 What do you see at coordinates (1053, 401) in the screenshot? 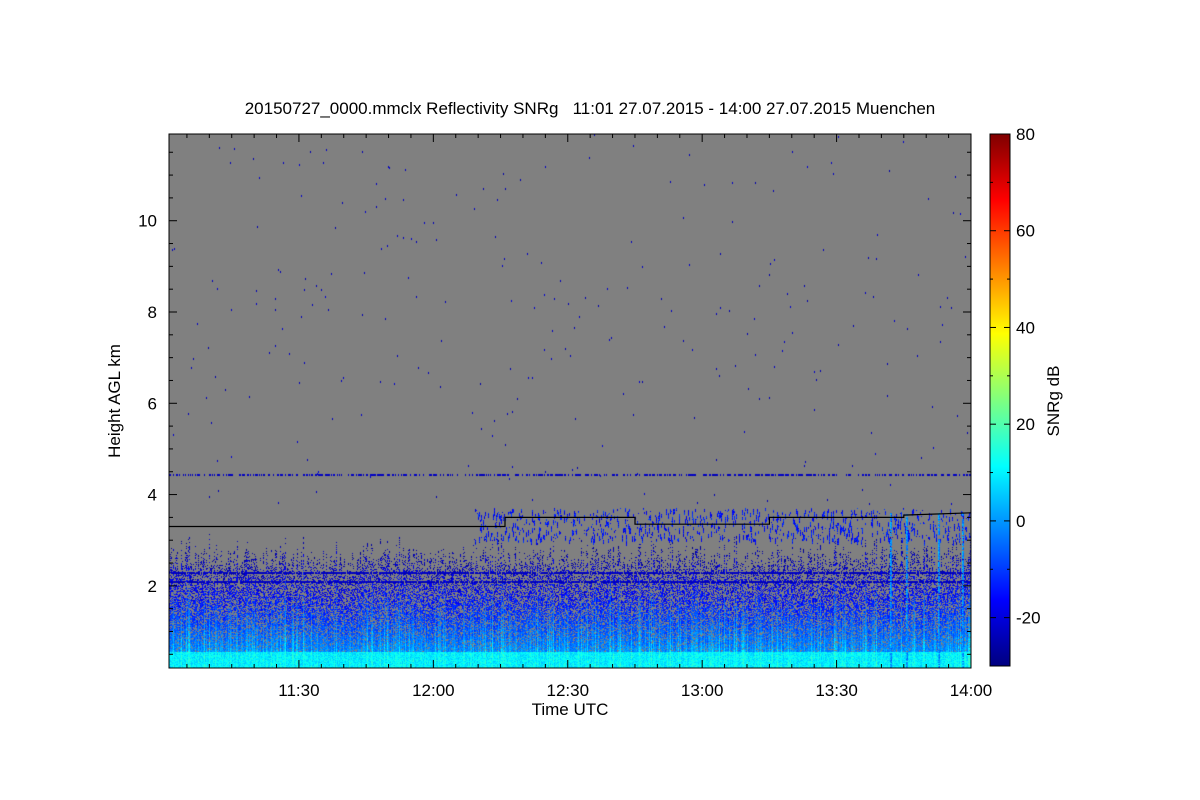
I see `colorbar-label: SNRg dB` at bounding box center [1053, 401].